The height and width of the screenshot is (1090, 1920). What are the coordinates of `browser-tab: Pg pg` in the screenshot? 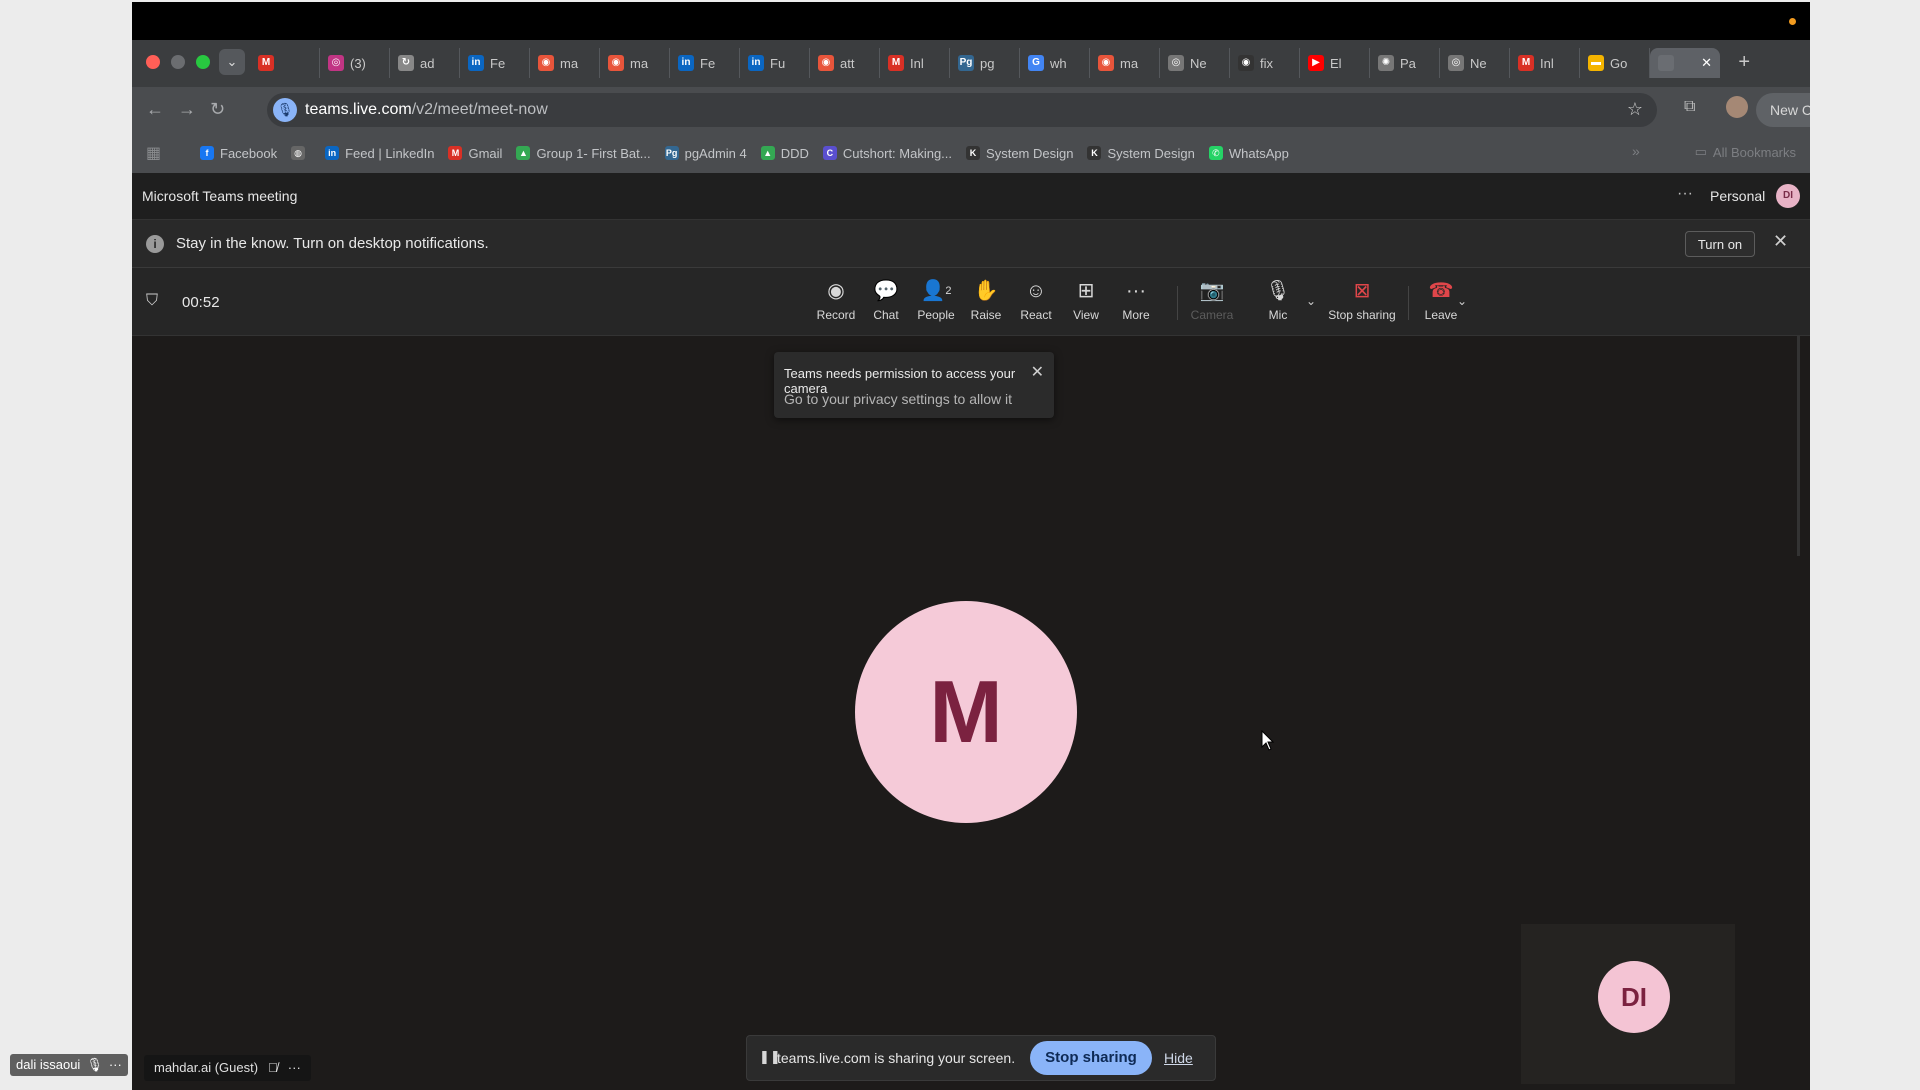 It's located at (985, 63).